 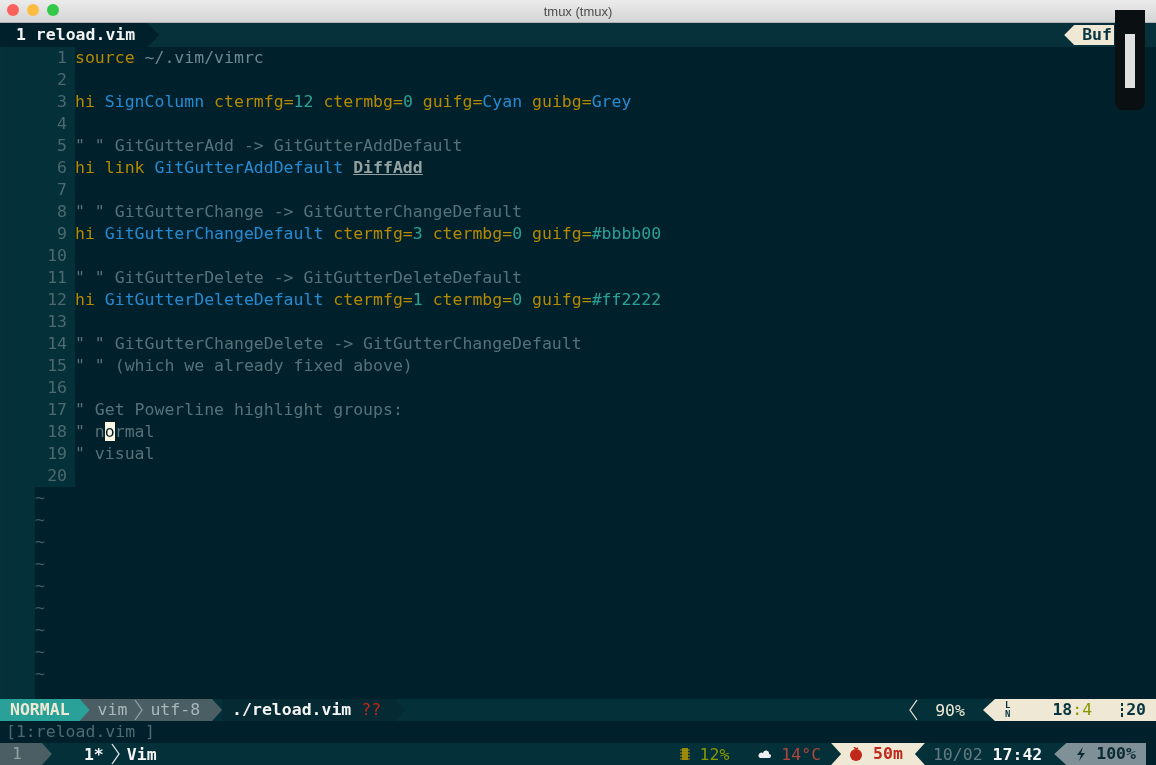 What do you see at coordinates (55, 476) in the screenshot?
I see `line-number: 20` at bounding box center [55, 476].